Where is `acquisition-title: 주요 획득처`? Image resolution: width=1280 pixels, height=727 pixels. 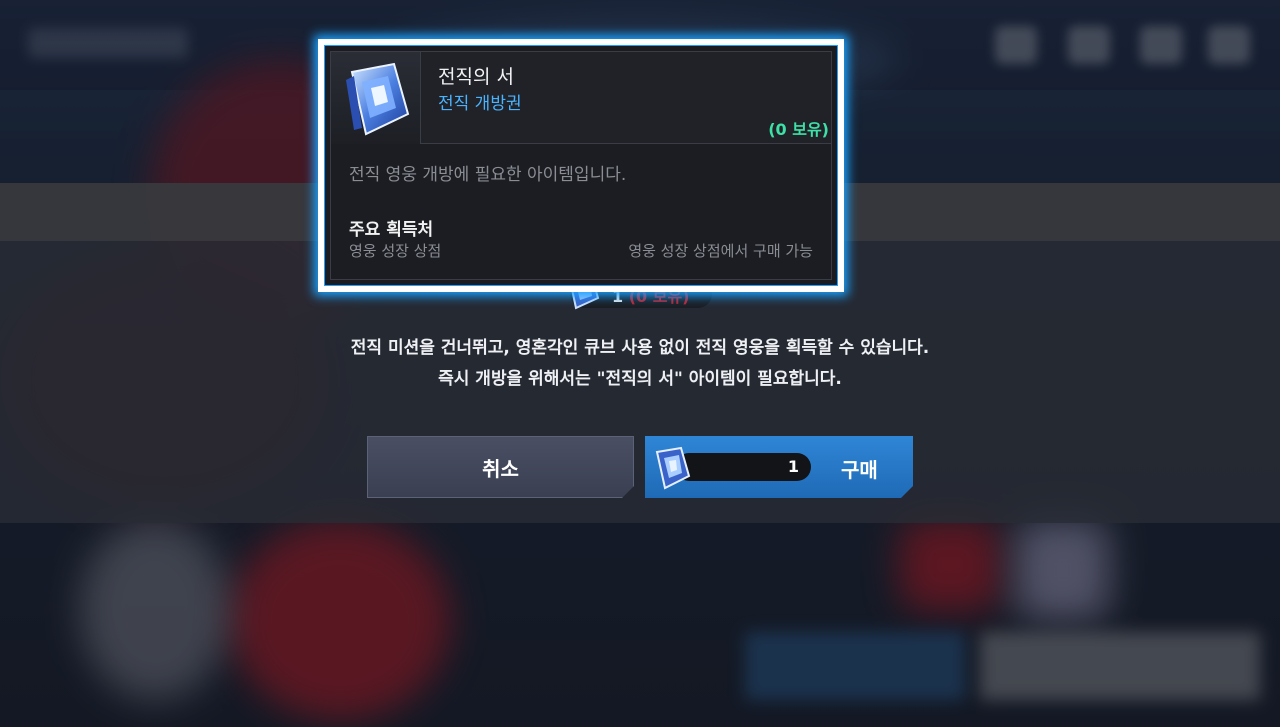
acquisition-title: 주요 획득처 is located at coordinates (391, 230).